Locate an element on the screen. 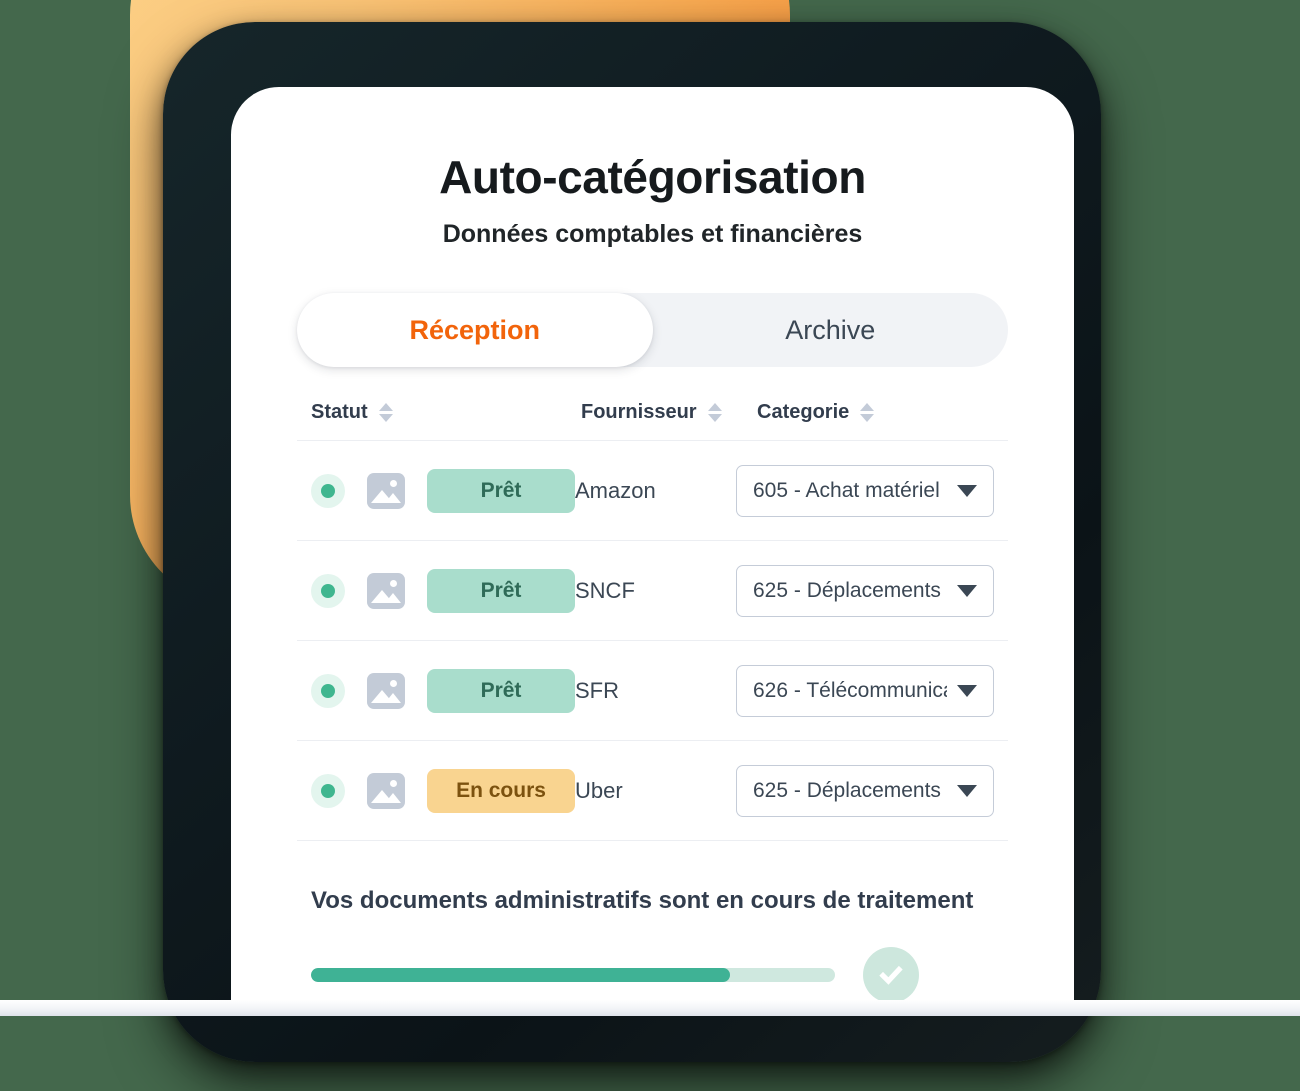  tab-archive: Archive is located at coordinates (831, 330).